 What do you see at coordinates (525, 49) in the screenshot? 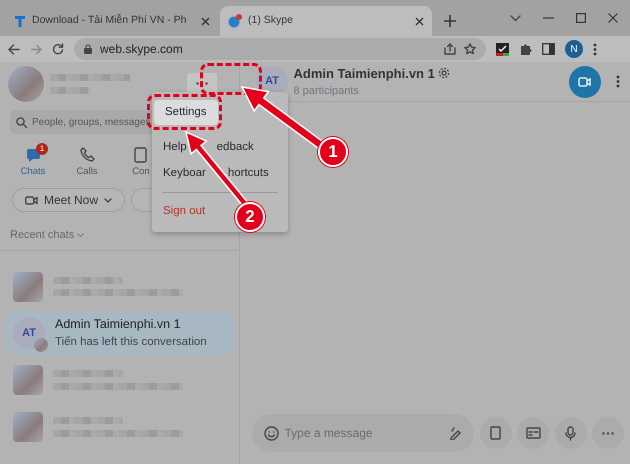
I see `puzzle-icon` at bounding box center [525, 49].